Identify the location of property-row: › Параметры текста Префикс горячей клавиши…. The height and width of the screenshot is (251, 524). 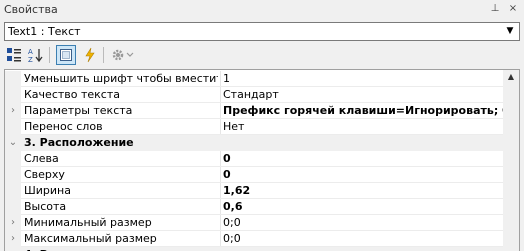
(254, 111).